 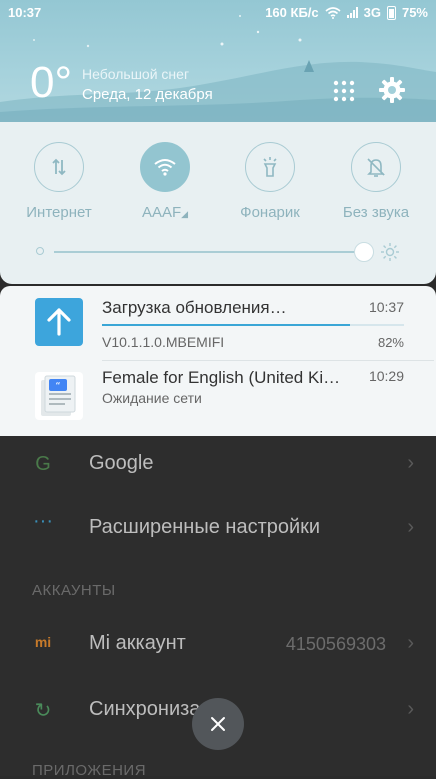 What do you see at coordinates (137, 643) in the screenshot?
I see `settings-row-label: Mi аккаунт` at bounding box center [137, 643].